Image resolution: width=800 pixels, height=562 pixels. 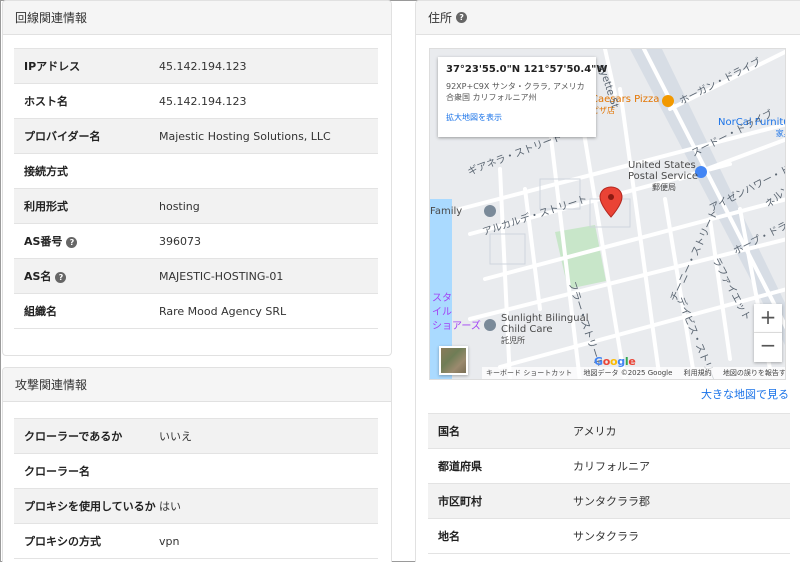 I want to click on address-header: 住所 ?, so click(x=608, y=18).